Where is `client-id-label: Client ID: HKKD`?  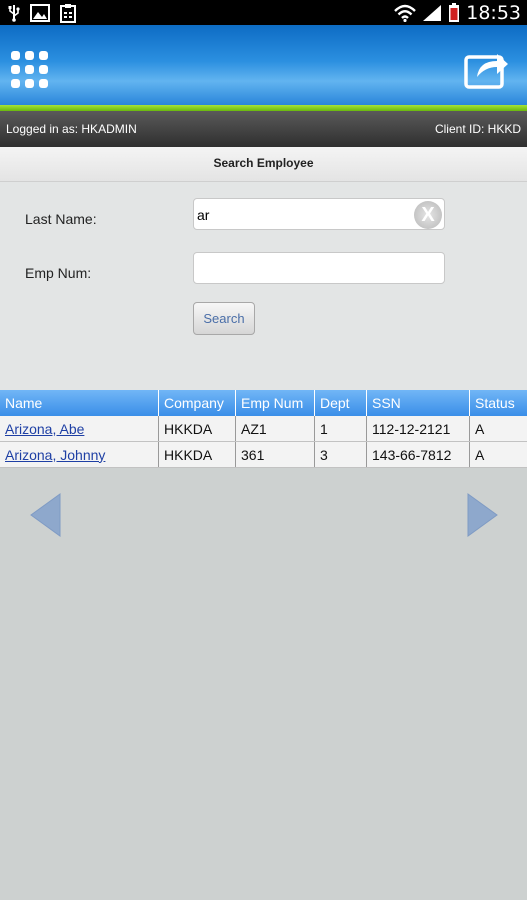
client-id-label: Client ID: HKKD is located at coordinates (477, 129).